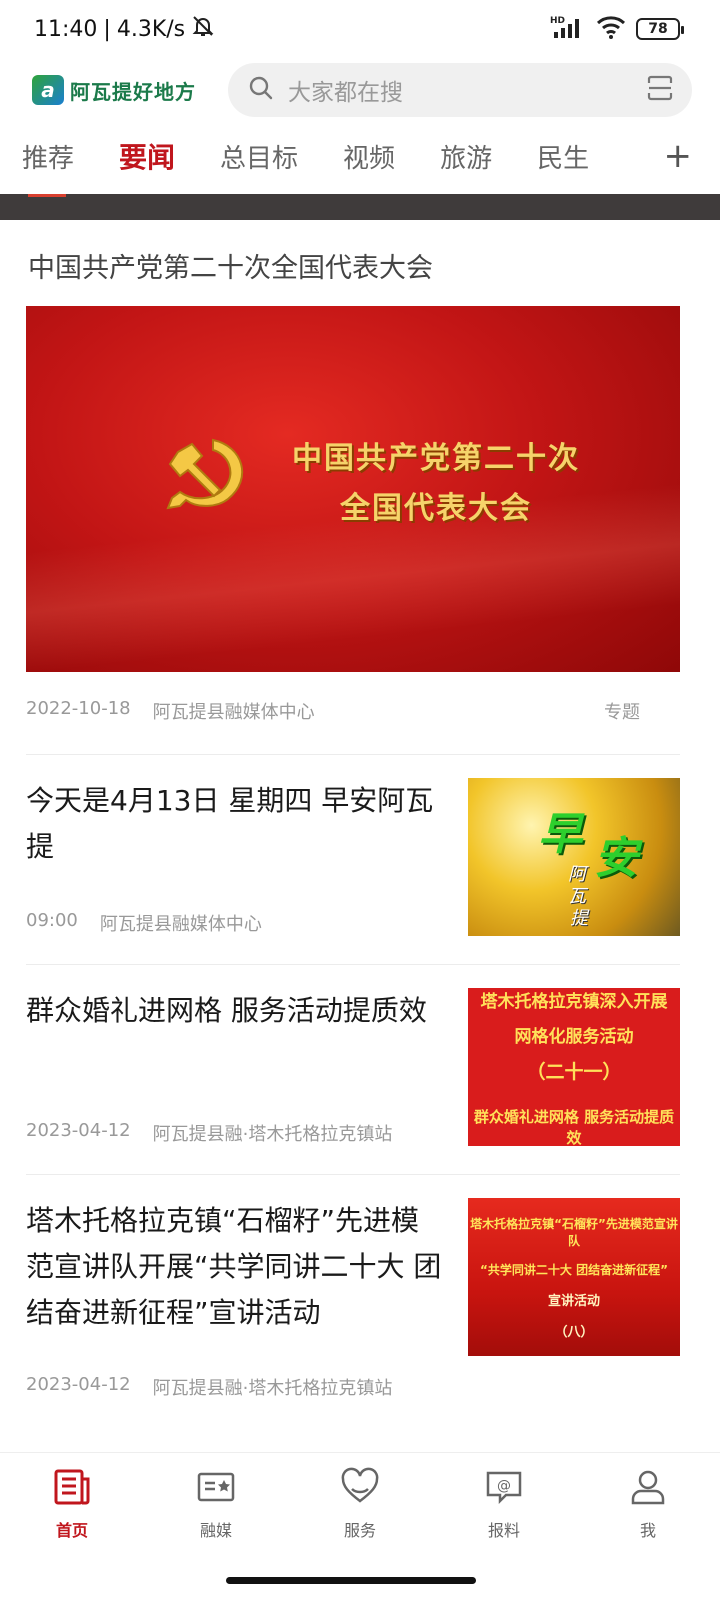 The height and width of the screenshot is (1600, 720). Describe the element at coordinates (360, 207) in the screenshot. I see `banner-strip` at that location.